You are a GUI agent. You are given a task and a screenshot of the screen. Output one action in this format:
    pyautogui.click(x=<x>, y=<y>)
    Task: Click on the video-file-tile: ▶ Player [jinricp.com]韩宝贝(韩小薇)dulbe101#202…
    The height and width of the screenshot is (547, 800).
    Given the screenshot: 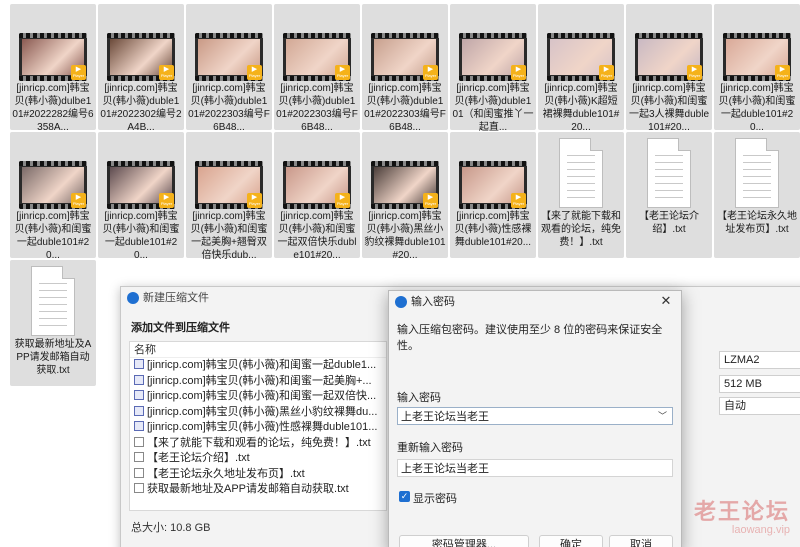 What is the action you would take?
    pyautogui.click(x=53, y=68)
    